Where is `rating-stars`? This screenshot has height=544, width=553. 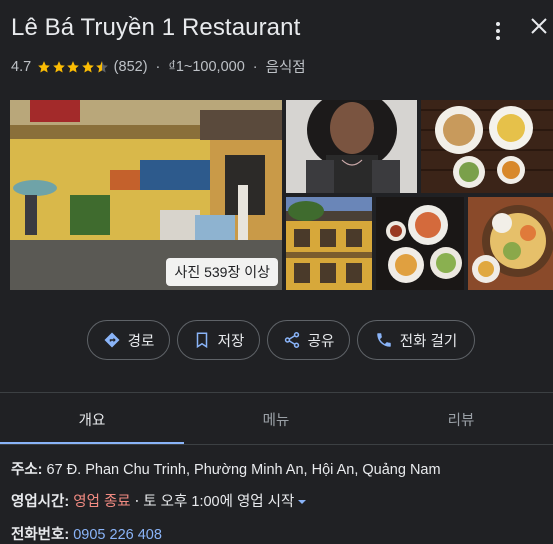
rating-stars is located at coordinates (73, 67).